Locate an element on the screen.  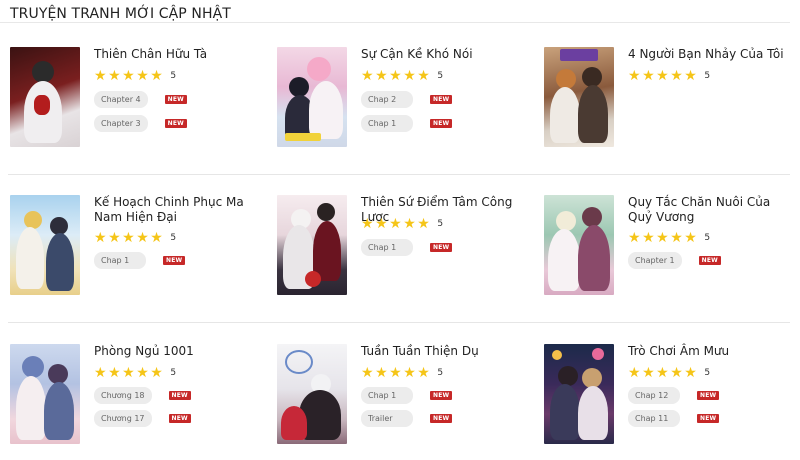
comic-title: Sự Cận Kề Khó Nói is located at coordinates (446, 54).